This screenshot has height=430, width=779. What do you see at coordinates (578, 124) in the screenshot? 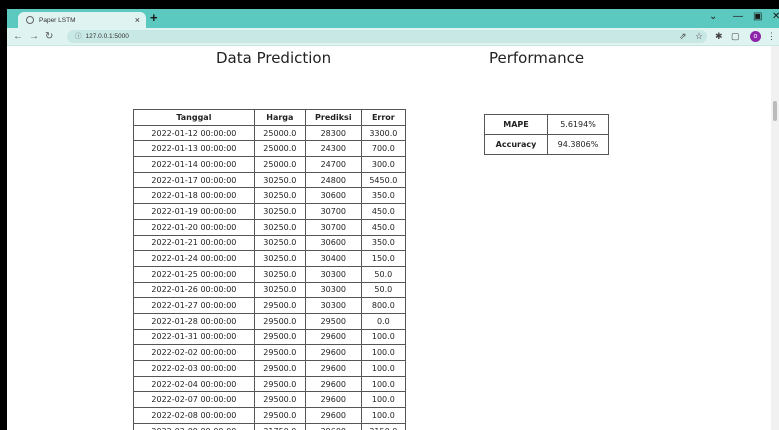
I see `mape-value: 5.6194%` at bounding box center [578, 124].